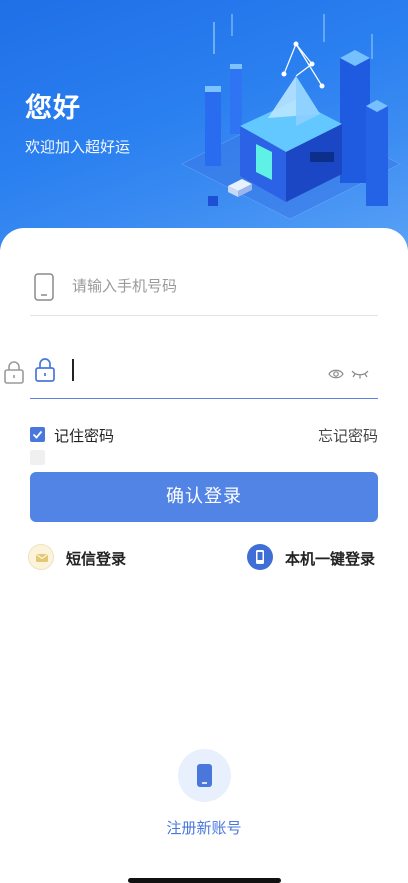  What do you see at coordinates (78, 147) in the screenshot?
I see `welcome-subtitle: 欢迎加入超好运` at bounding box center [78, 147].